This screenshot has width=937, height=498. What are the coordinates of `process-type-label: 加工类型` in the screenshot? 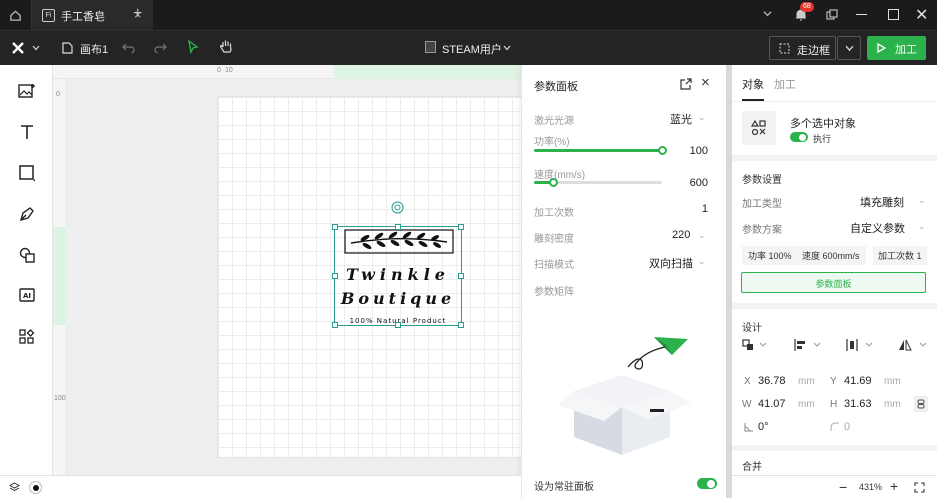 It's located at (762, 204).